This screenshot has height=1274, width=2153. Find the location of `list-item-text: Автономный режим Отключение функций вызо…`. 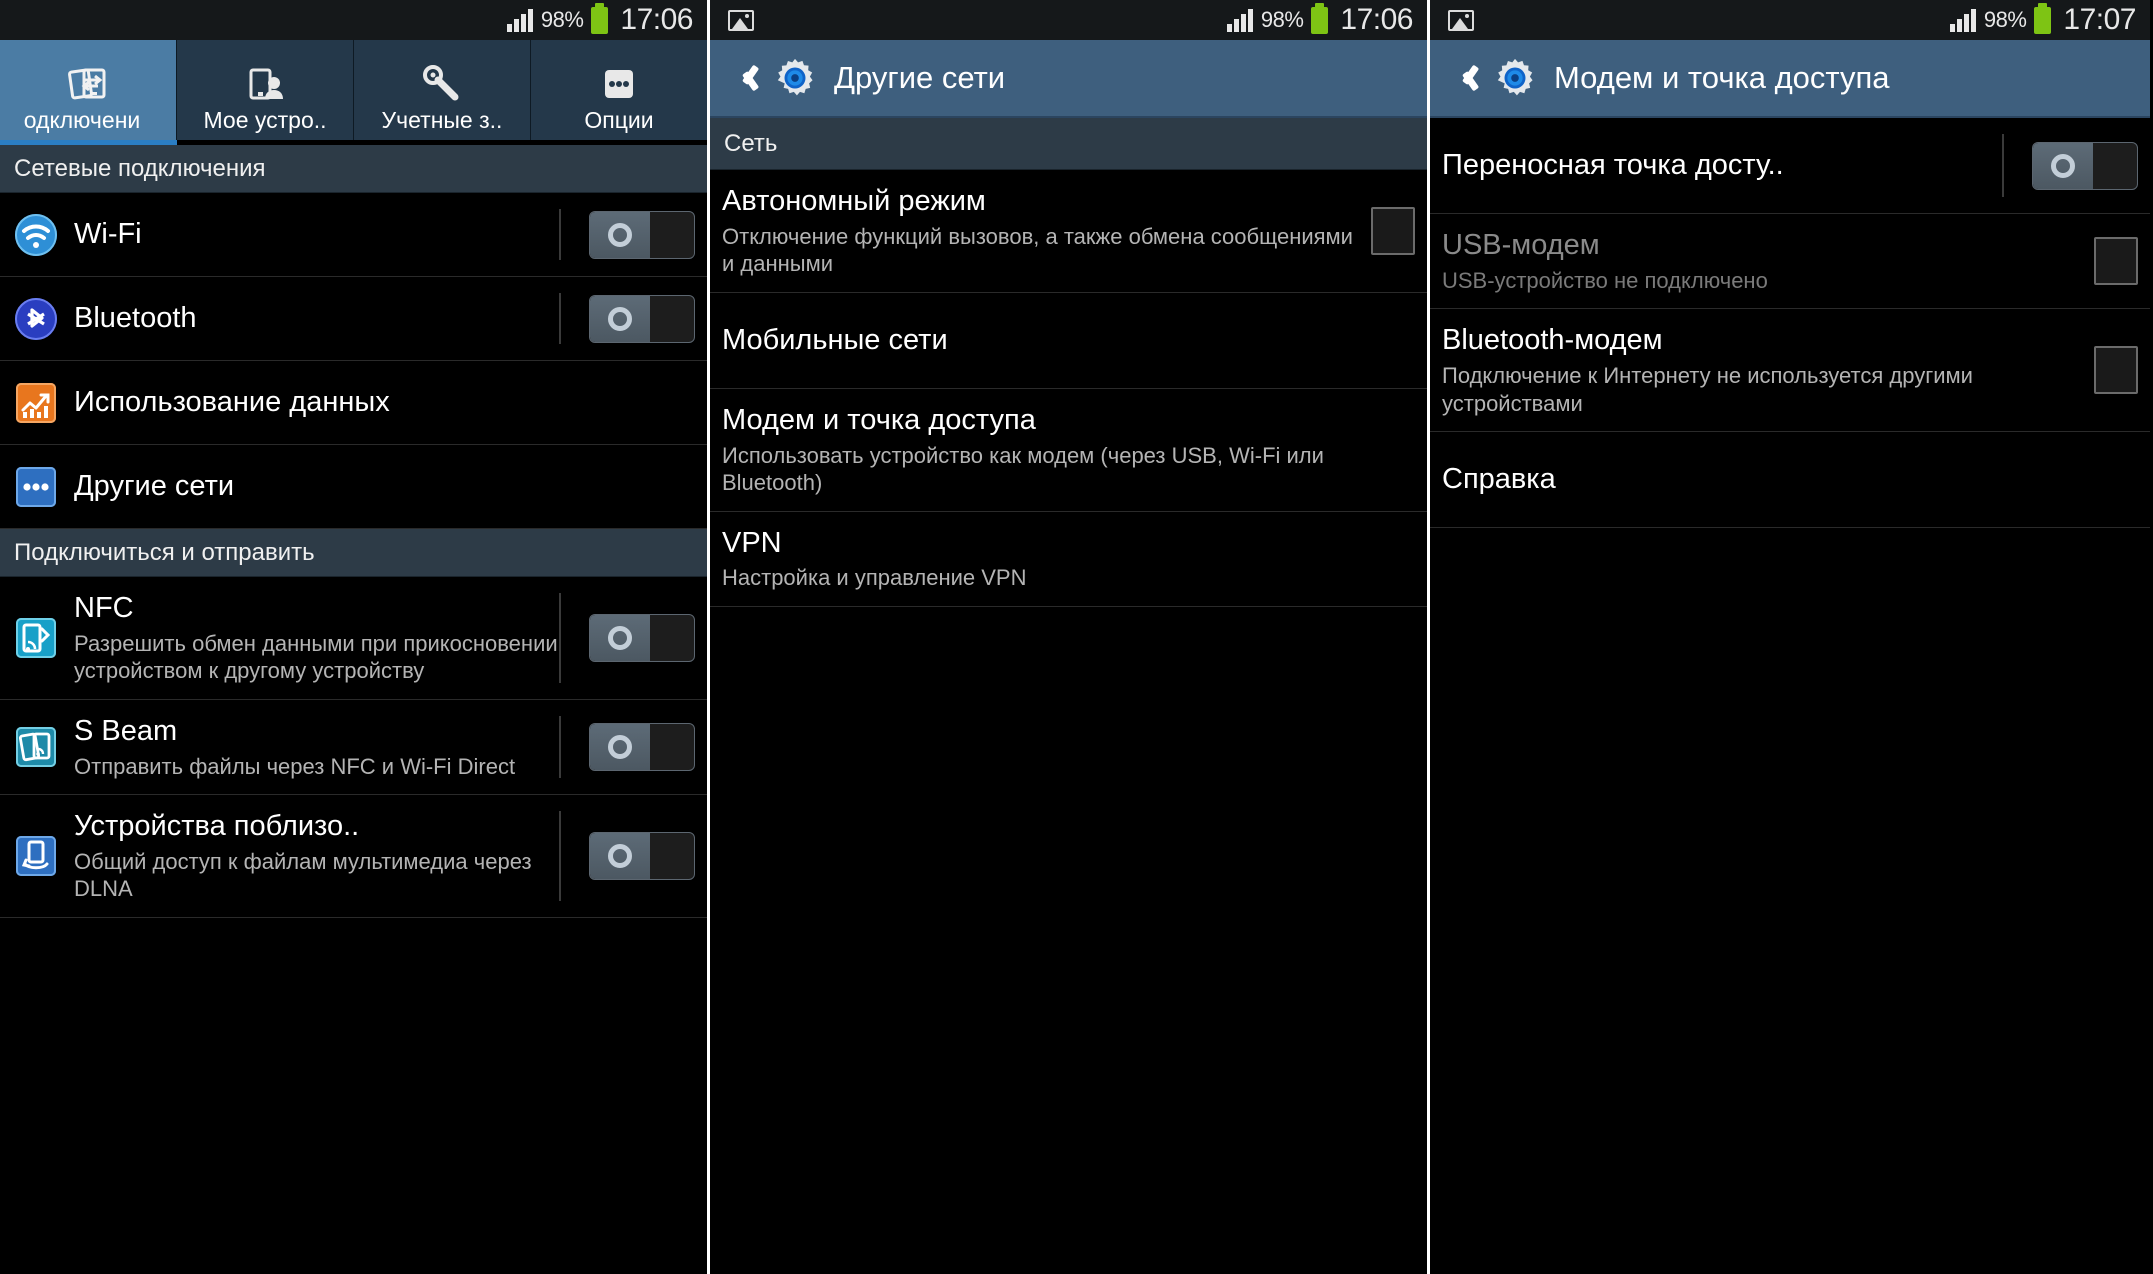

list-item-text: Автономный режим Отключение функций вызо… is located at coordinates (1039, 231).